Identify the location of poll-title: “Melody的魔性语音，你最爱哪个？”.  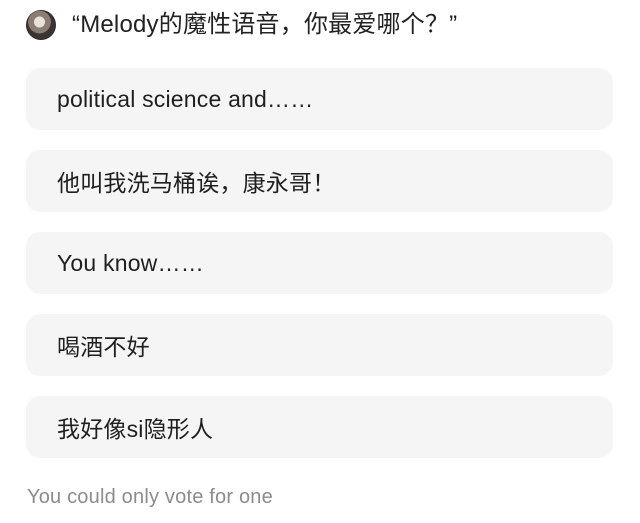
(265, 24).